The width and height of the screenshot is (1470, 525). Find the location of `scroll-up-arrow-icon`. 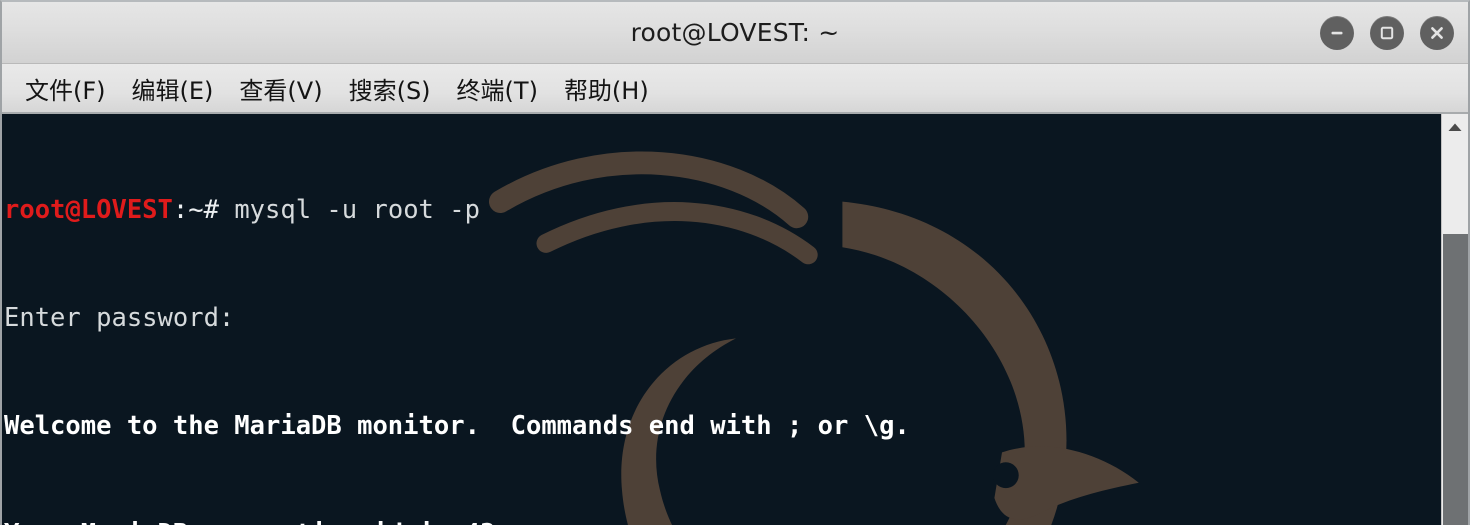

scroll-up-arrow-icon is located at coordinates (1455, 127).